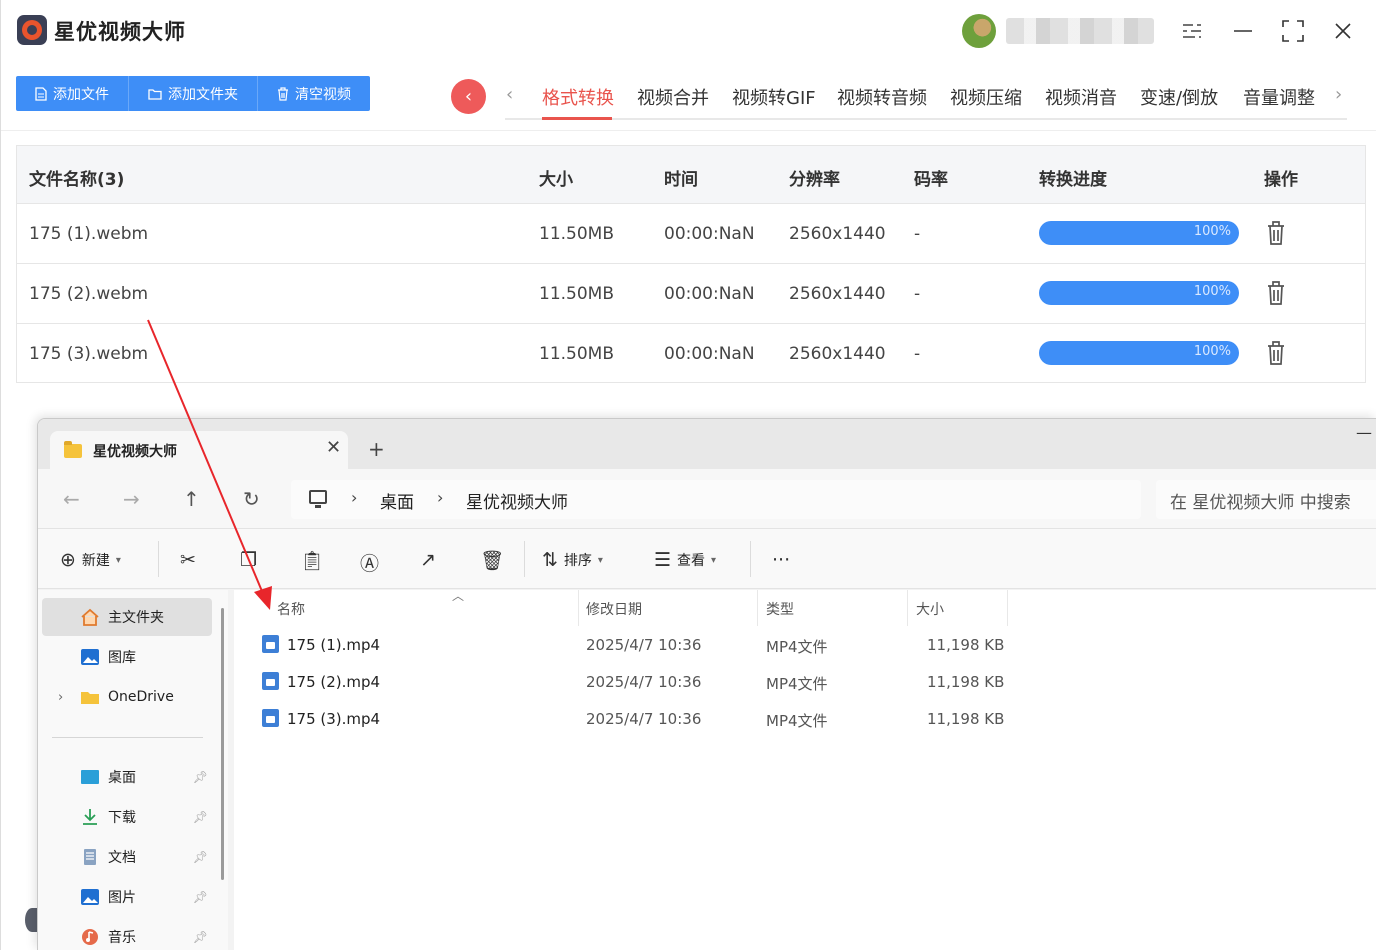 The height and width of the screenshot is (950, 1376). I want to click on file-toolbar: 添加文件 添加文件夹 清空视频, so click(193, 93).